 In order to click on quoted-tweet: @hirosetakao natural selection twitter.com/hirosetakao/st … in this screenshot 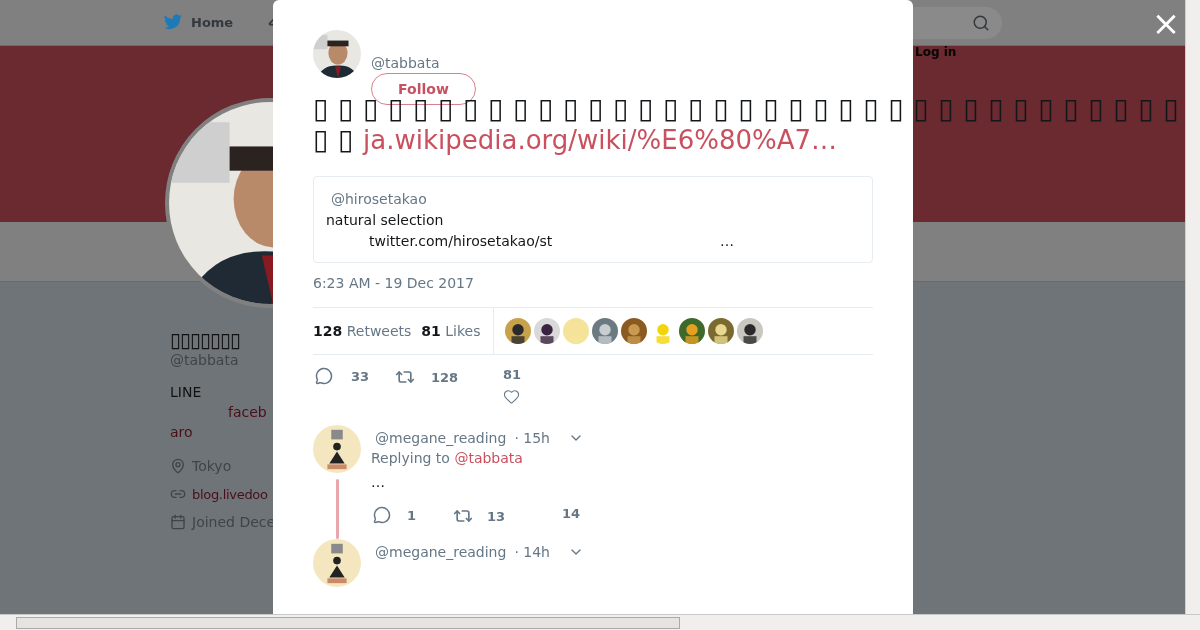, I will do `click(593, 219)`.